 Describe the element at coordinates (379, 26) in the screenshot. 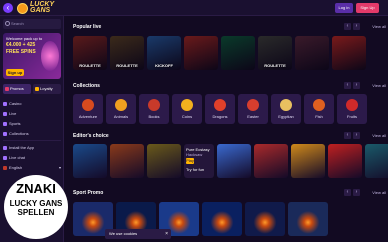

I see `popular-view-all: View all` at that location.